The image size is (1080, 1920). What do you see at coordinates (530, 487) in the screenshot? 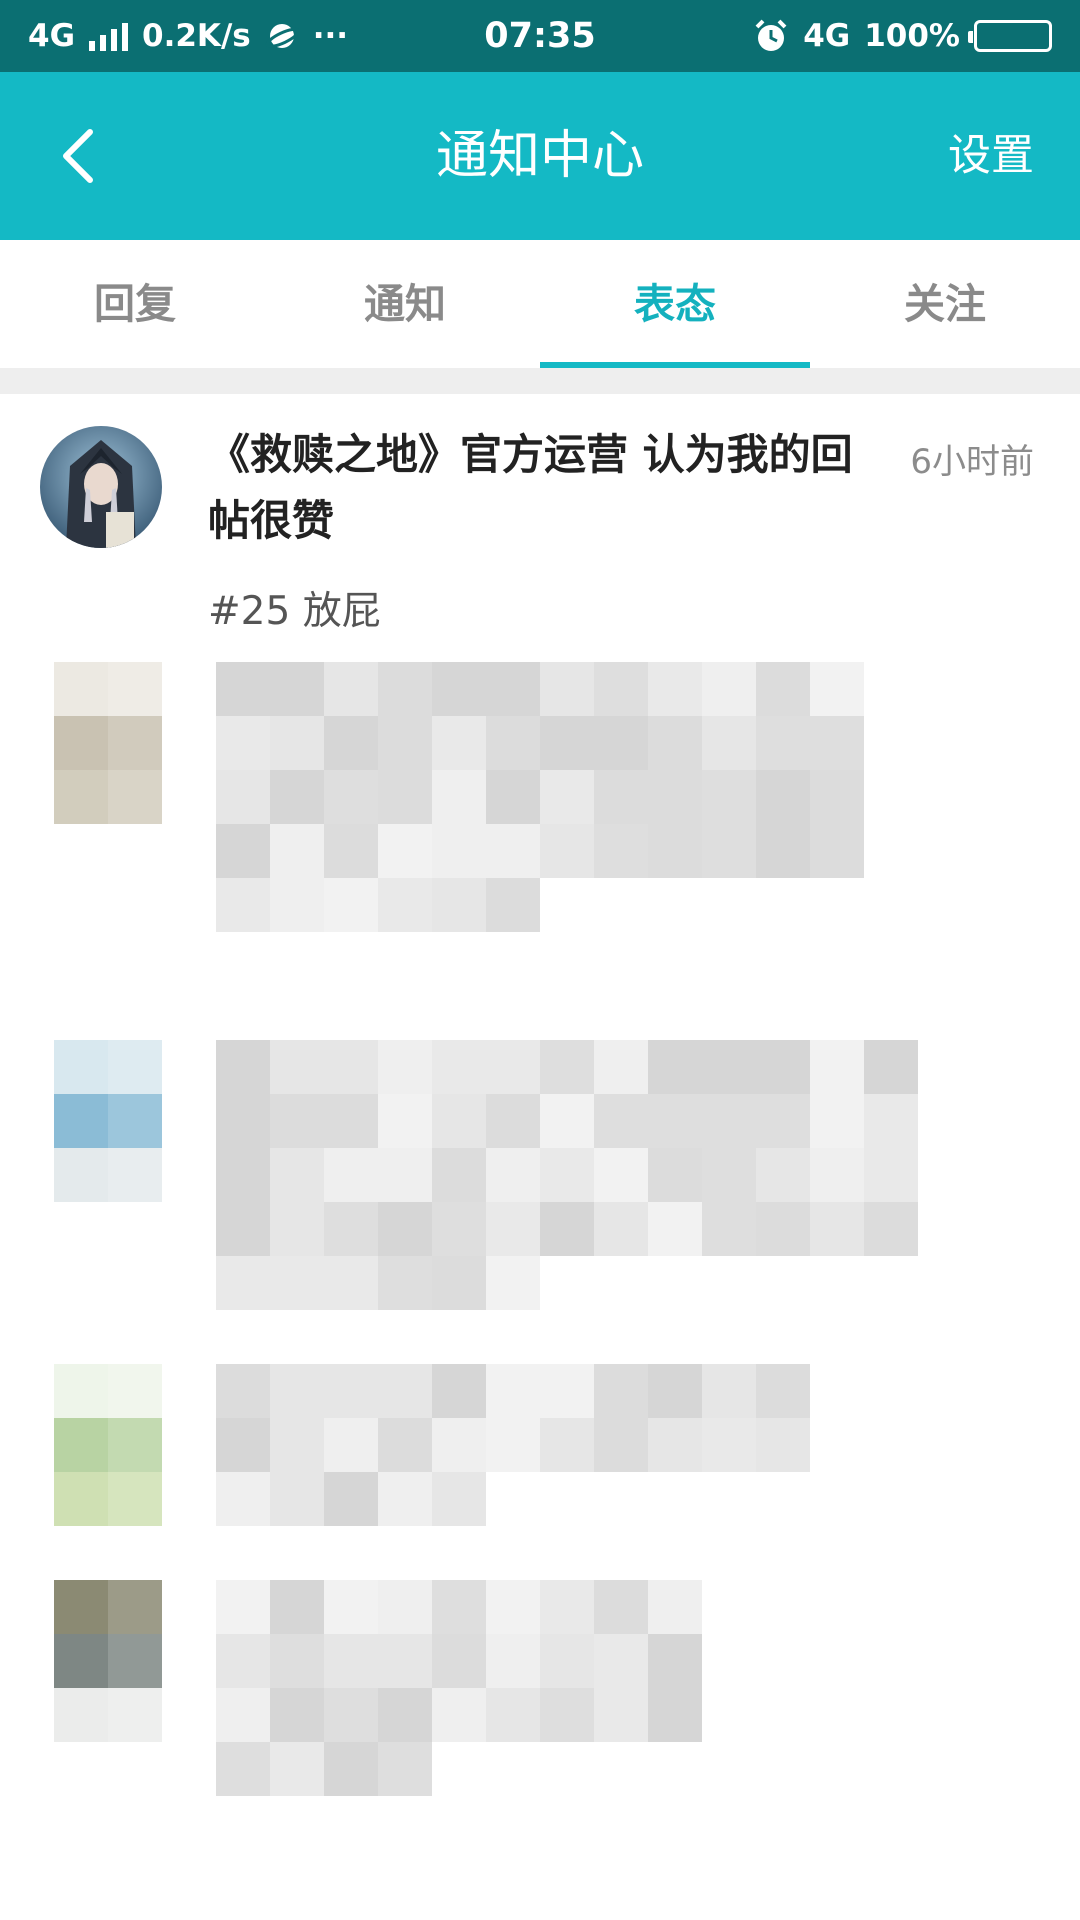
I see `notification-text: 《救赎之地》官方运营 认为我的回帖很赞` at bounding box center [530, 487].